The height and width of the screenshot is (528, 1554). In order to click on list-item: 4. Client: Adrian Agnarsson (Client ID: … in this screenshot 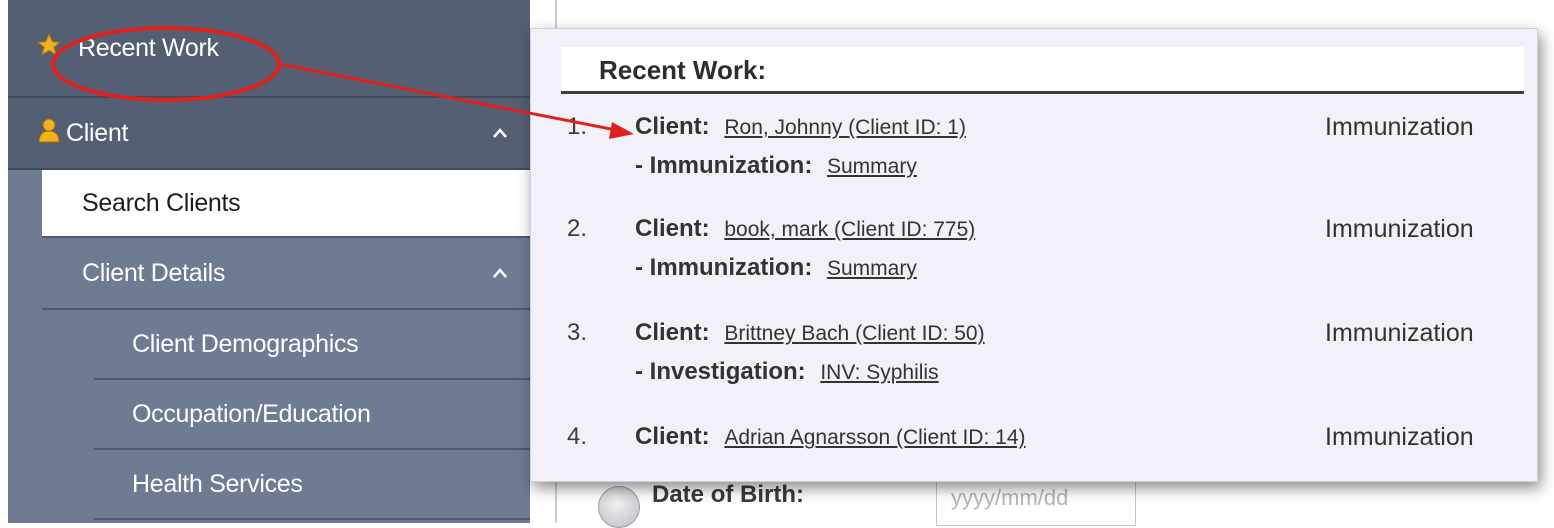, I will do `click(1035, 463)`.